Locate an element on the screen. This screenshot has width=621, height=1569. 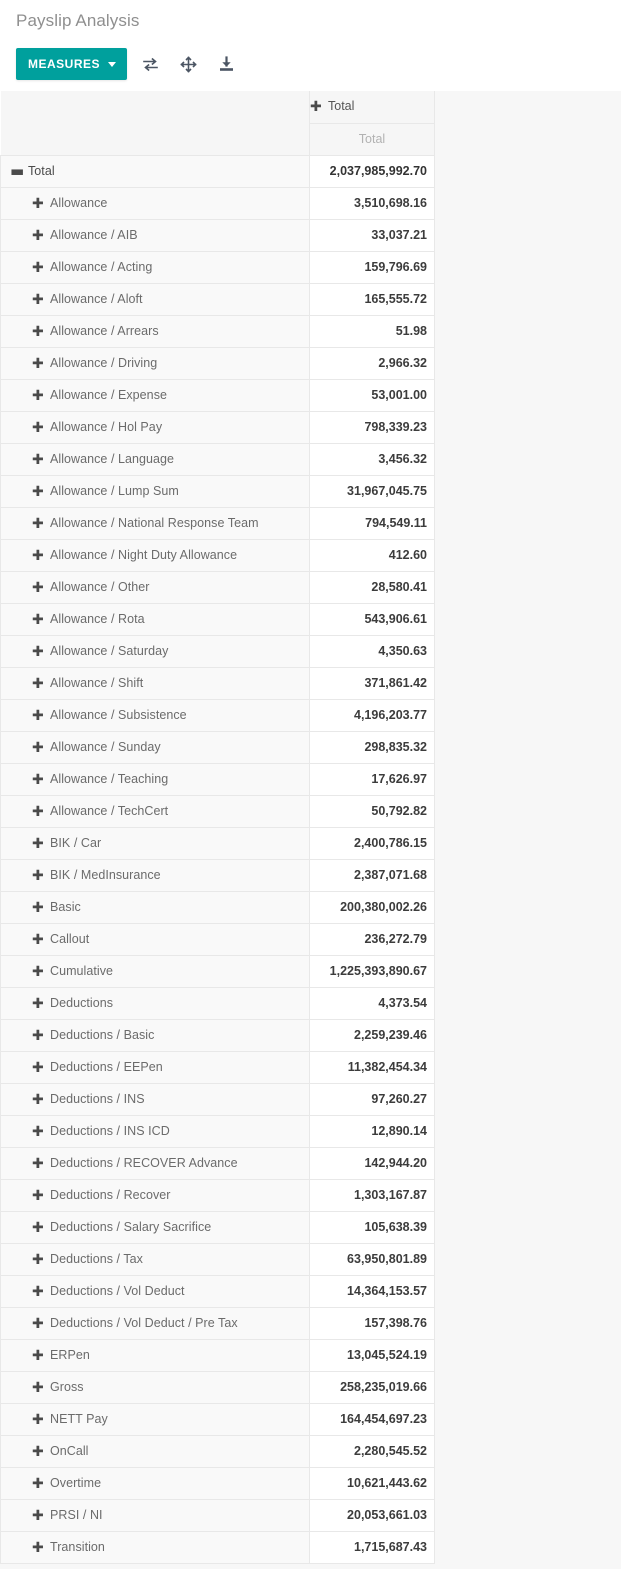
row-label-cell: ✚ Allowance / Language is located at coordinates (155, 459).